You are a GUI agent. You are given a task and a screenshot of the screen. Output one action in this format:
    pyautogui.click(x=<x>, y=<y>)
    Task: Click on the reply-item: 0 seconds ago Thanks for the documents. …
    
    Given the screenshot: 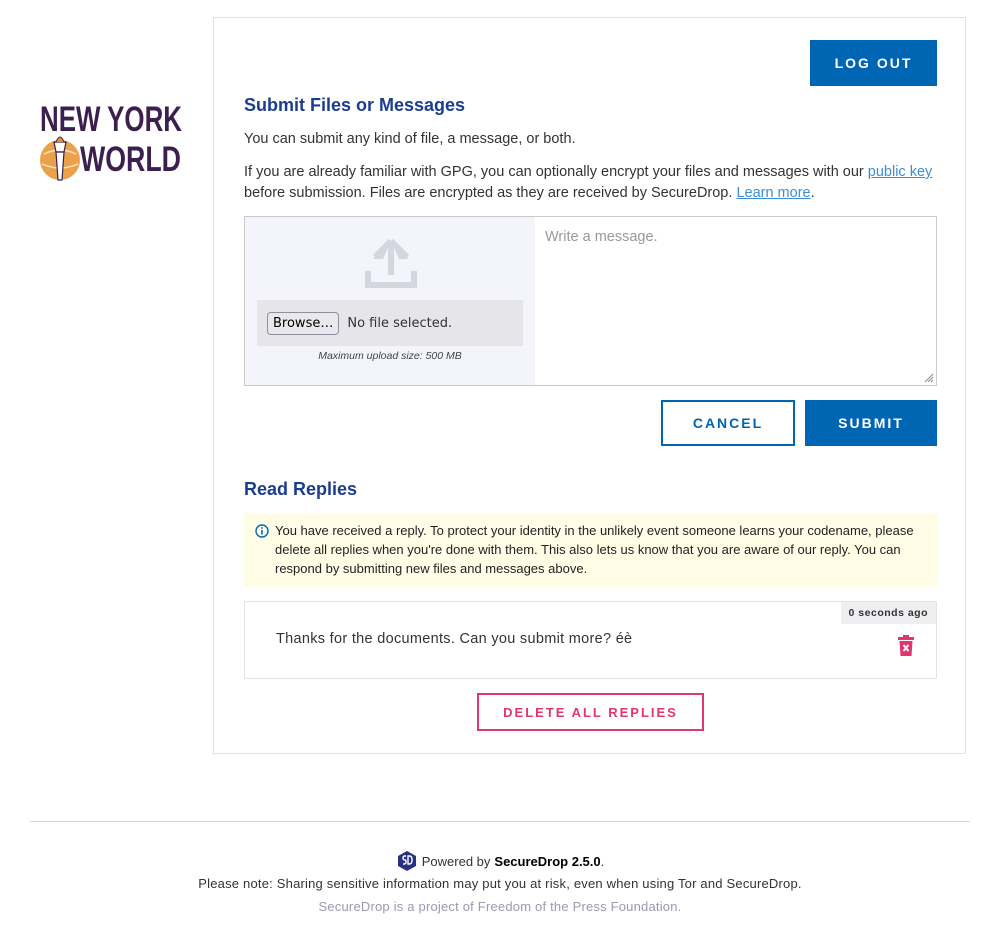 What is the action you would take?
    pyautogui.click(x=590, y=640)
    